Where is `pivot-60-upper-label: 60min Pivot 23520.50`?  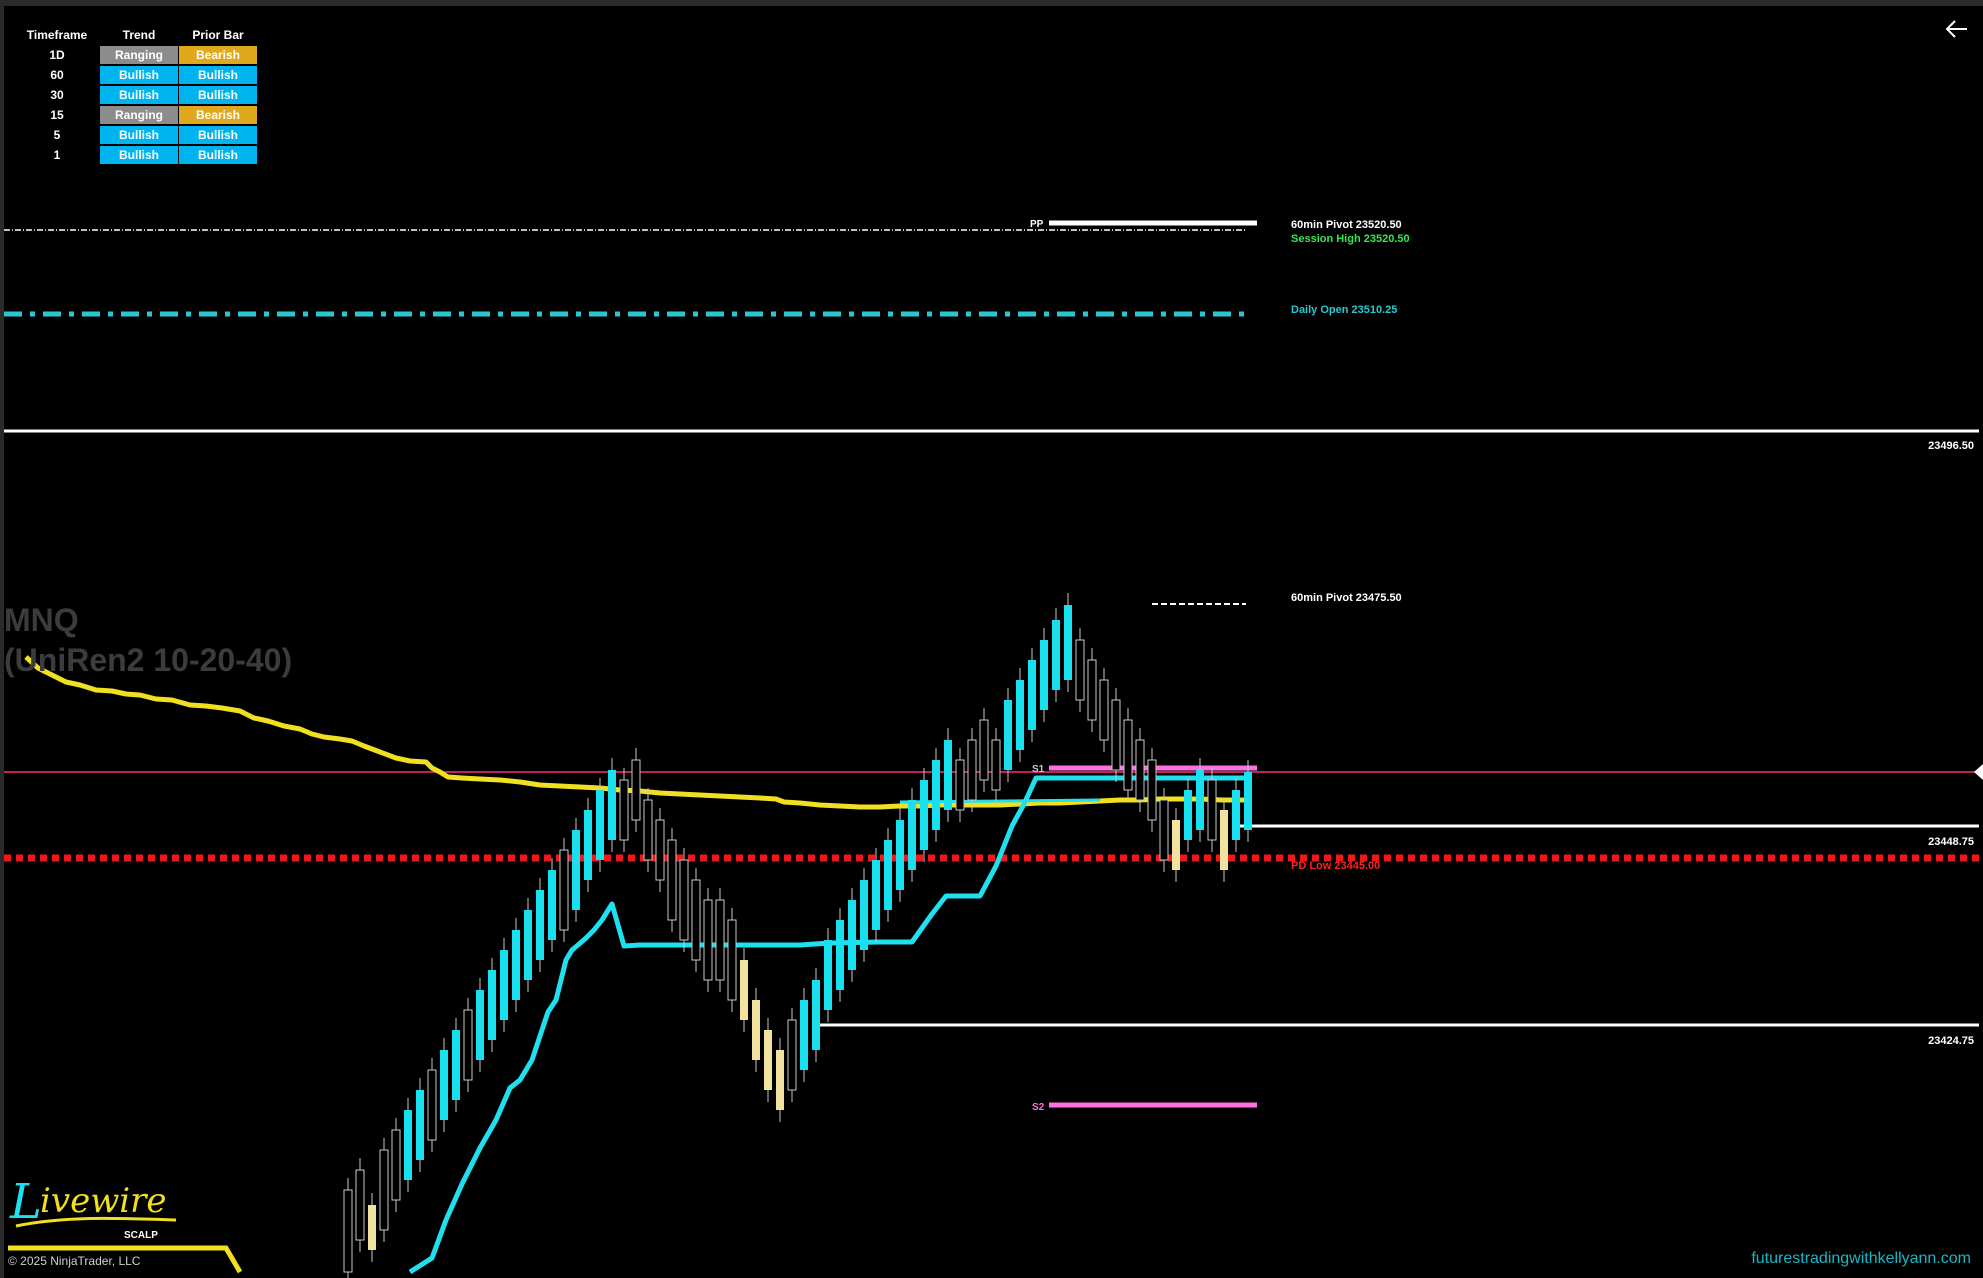
pivot-60-upper-label: 60min Pivot 23520.50 is located at coordinates (1346, 225).